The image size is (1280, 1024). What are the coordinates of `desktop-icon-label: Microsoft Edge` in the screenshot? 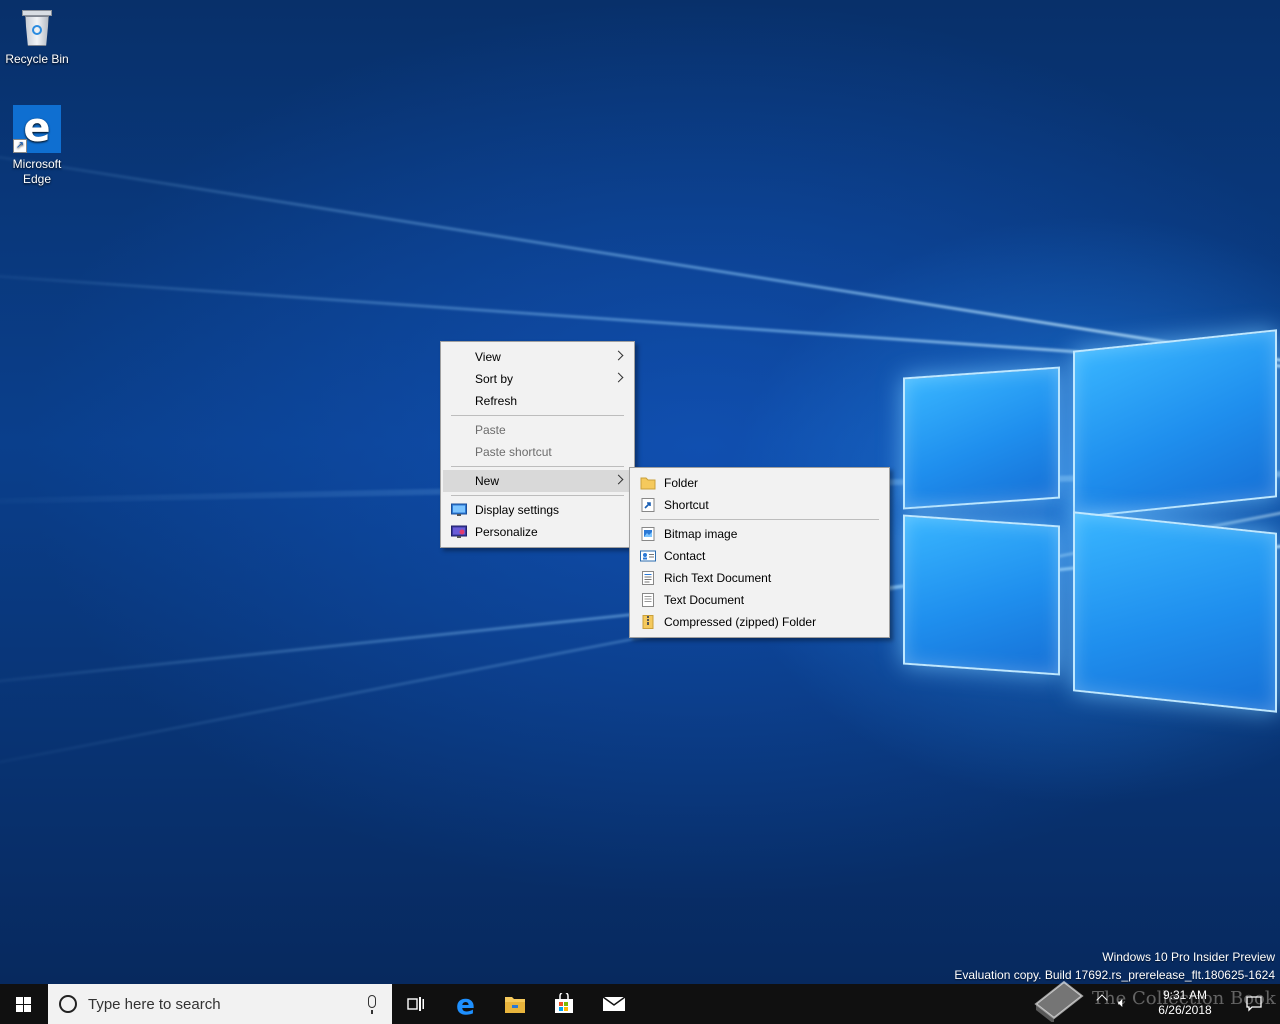 It's located at (37, 171).